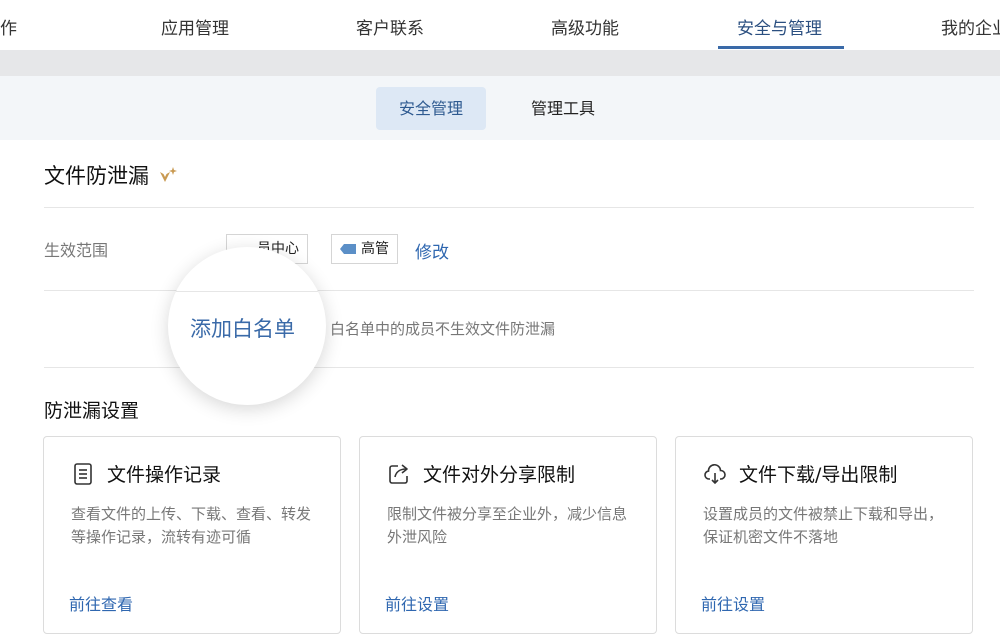 The width and height of the screenshot is (1000, 641). I want to click on nav-item-partial: 作, so click(8, 26).